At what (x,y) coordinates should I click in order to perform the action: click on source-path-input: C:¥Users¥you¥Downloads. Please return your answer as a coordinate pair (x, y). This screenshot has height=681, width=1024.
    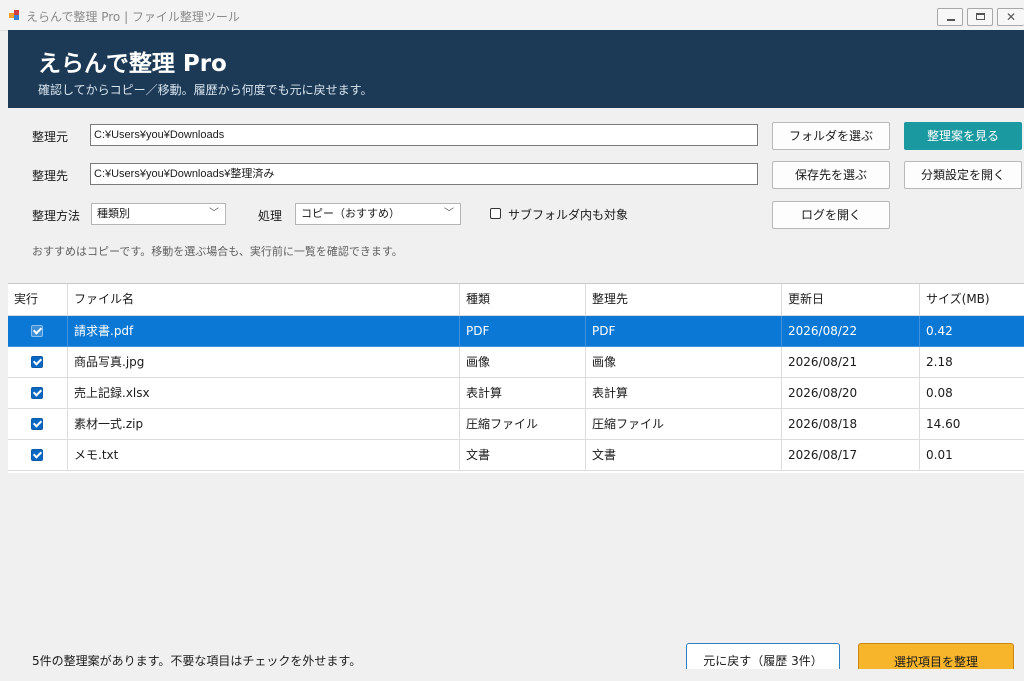
    Looking at the image, I should click on (424, 135).